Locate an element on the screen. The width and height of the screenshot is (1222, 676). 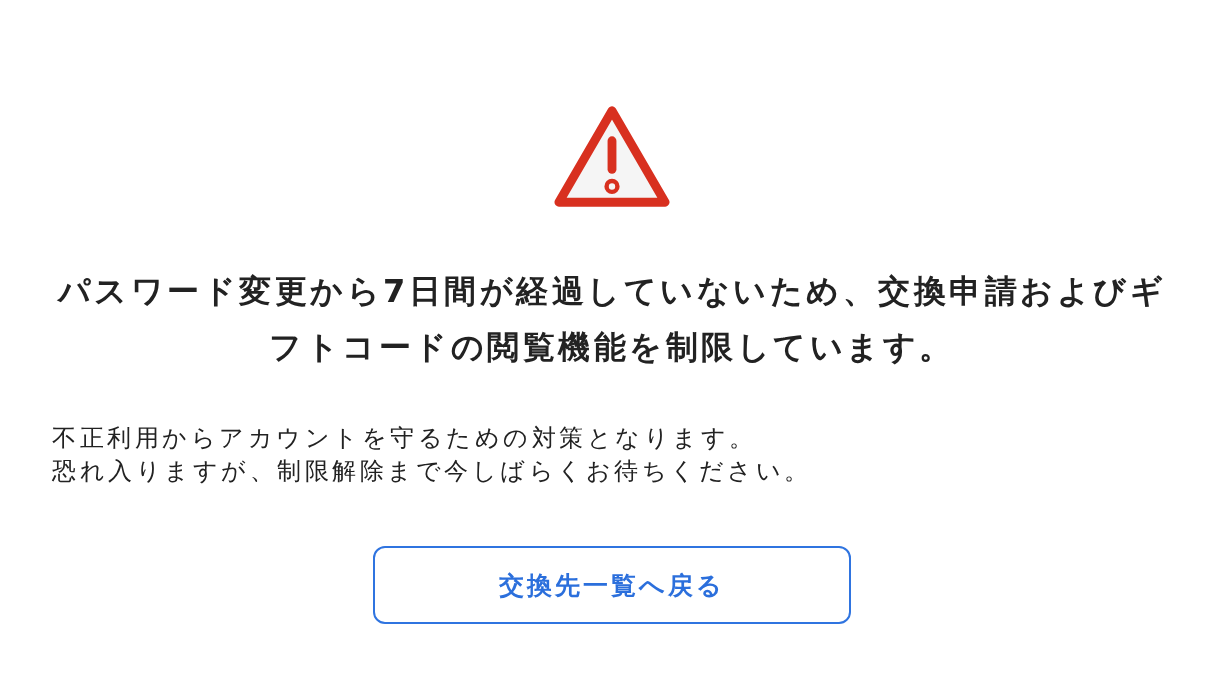
back-to-list-button: 交換先一覧へ戻る is located at coordinates (612, 585).